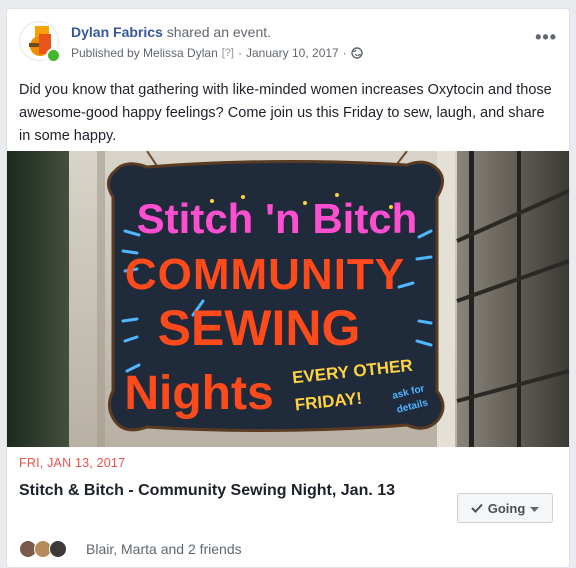 The width and height of the screenshot is (576, 568). I want to click on going-label: Going, so click(506, 508).